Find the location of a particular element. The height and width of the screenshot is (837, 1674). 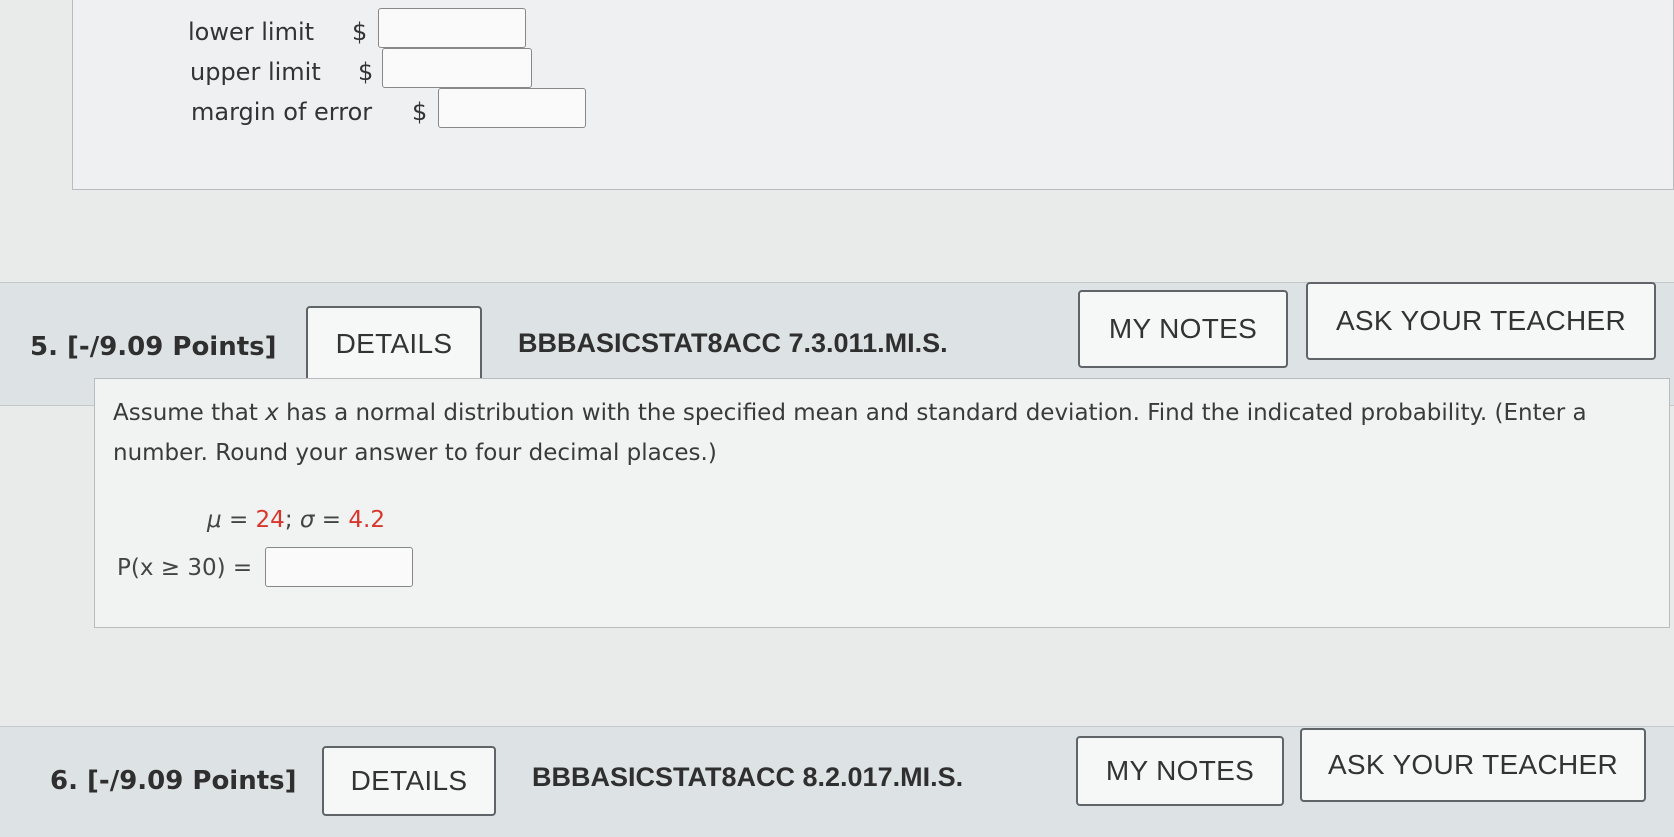

question-6-code: BBBASICSTAT8ACC 8.2.017.MI.S. is located at coordinates (748, 777).